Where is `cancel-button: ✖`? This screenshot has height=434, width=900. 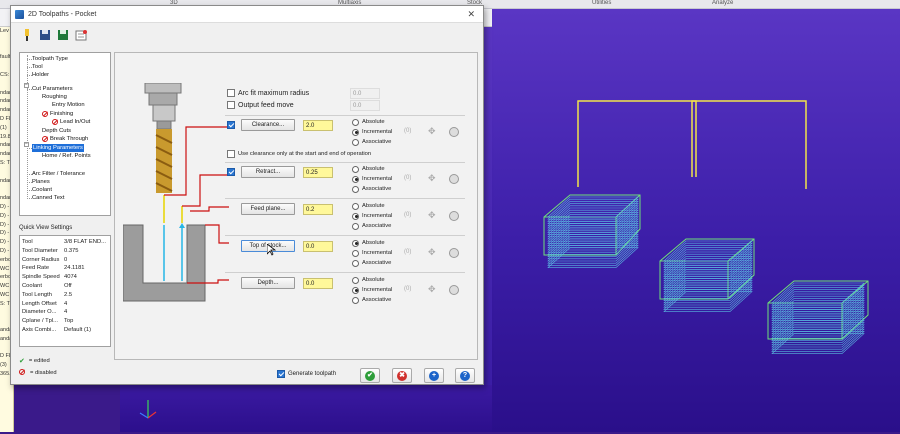
cancel-button: ✖ is located at coordinates (402, 375).